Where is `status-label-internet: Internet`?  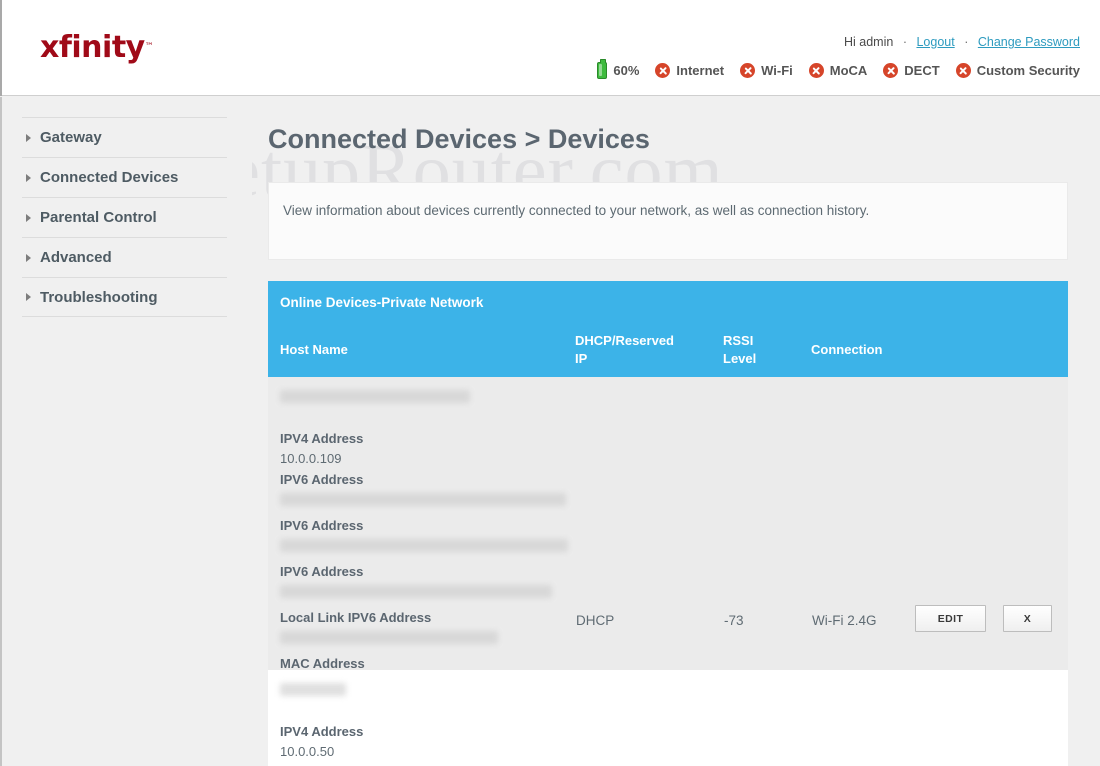
status-label-internet: Internet is located at coordinates (700, 70).